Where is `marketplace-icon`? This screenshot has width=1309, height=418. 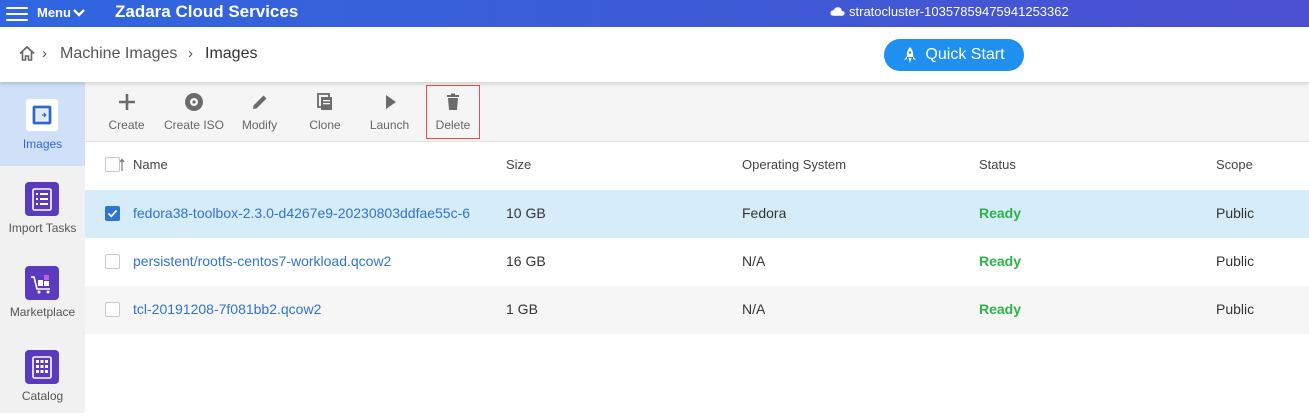
marketplace-icon is located at coordinates (42, 283).